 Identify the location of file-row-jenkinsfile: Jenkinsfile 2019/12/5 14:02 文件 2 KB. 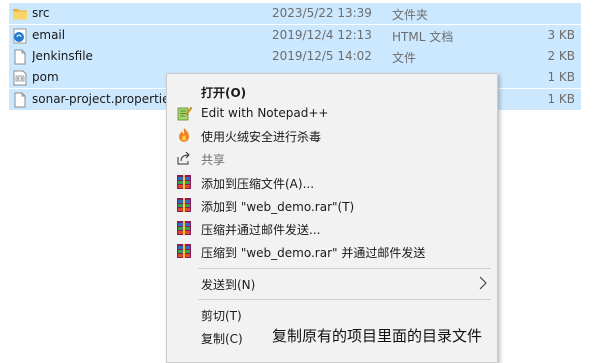
(295, 56).